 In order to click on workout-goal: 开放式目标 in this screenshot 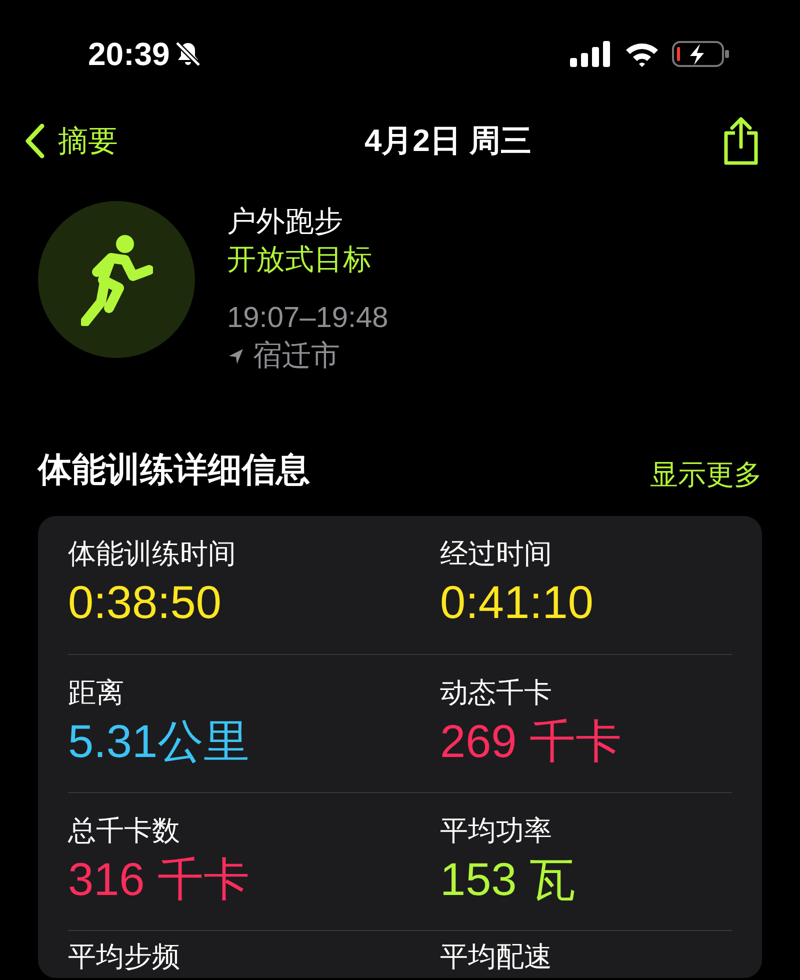, I will do `click(300, 260)`.